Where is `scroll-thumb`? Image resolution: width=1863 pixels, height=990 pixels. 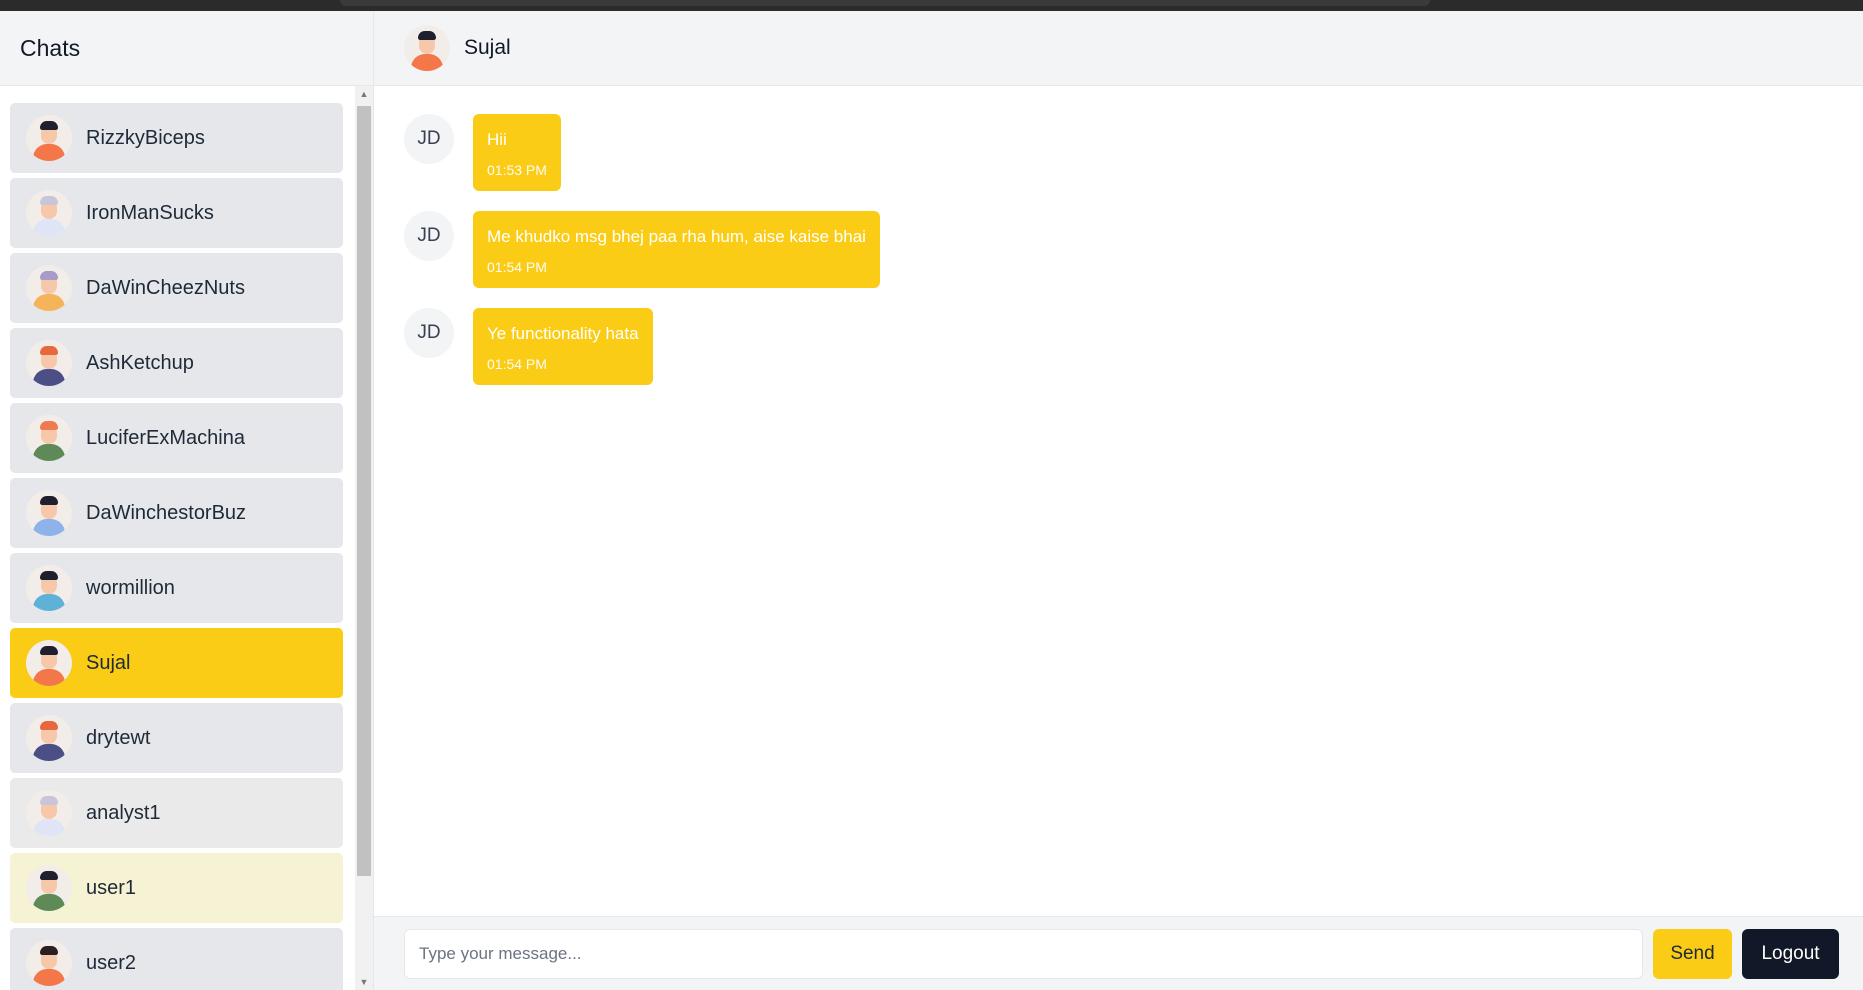 scroll-thumb is located at coordinates (364, 491).